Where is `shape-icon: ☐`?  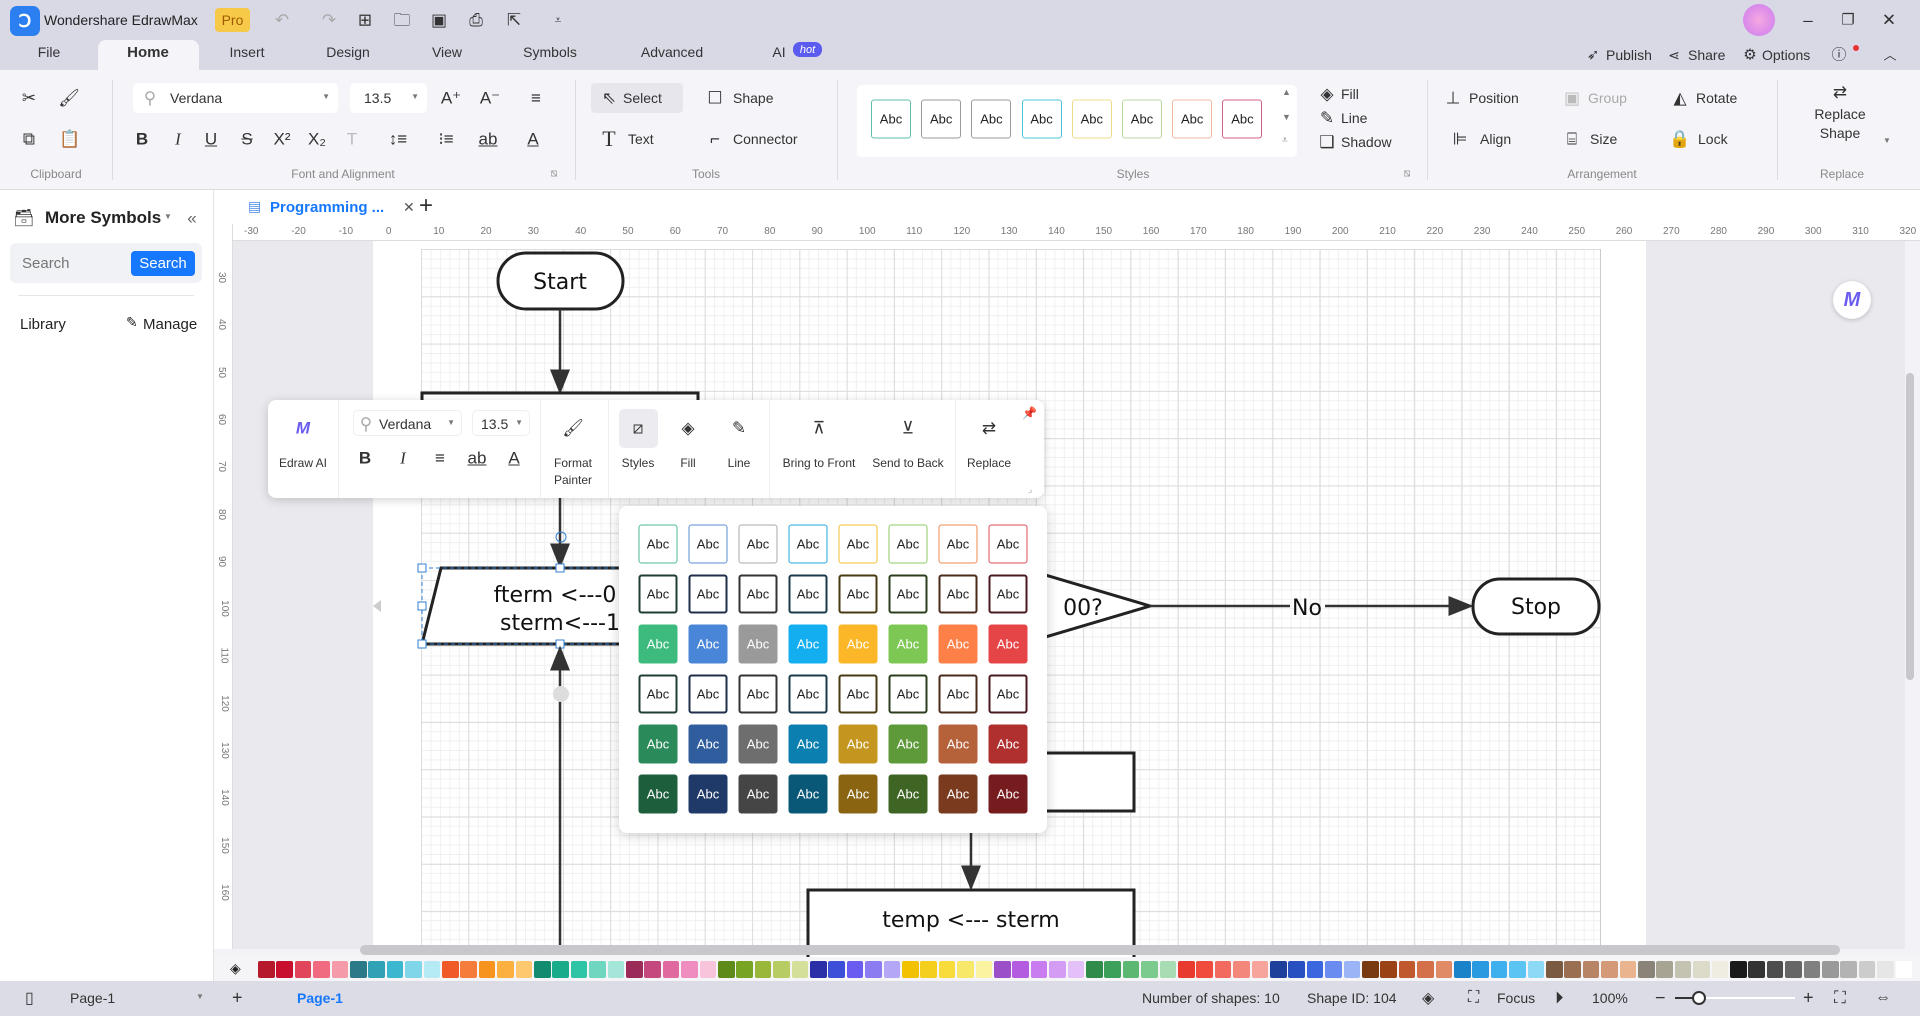 shape-icon: ☐ is located at coordinates (714, 98).